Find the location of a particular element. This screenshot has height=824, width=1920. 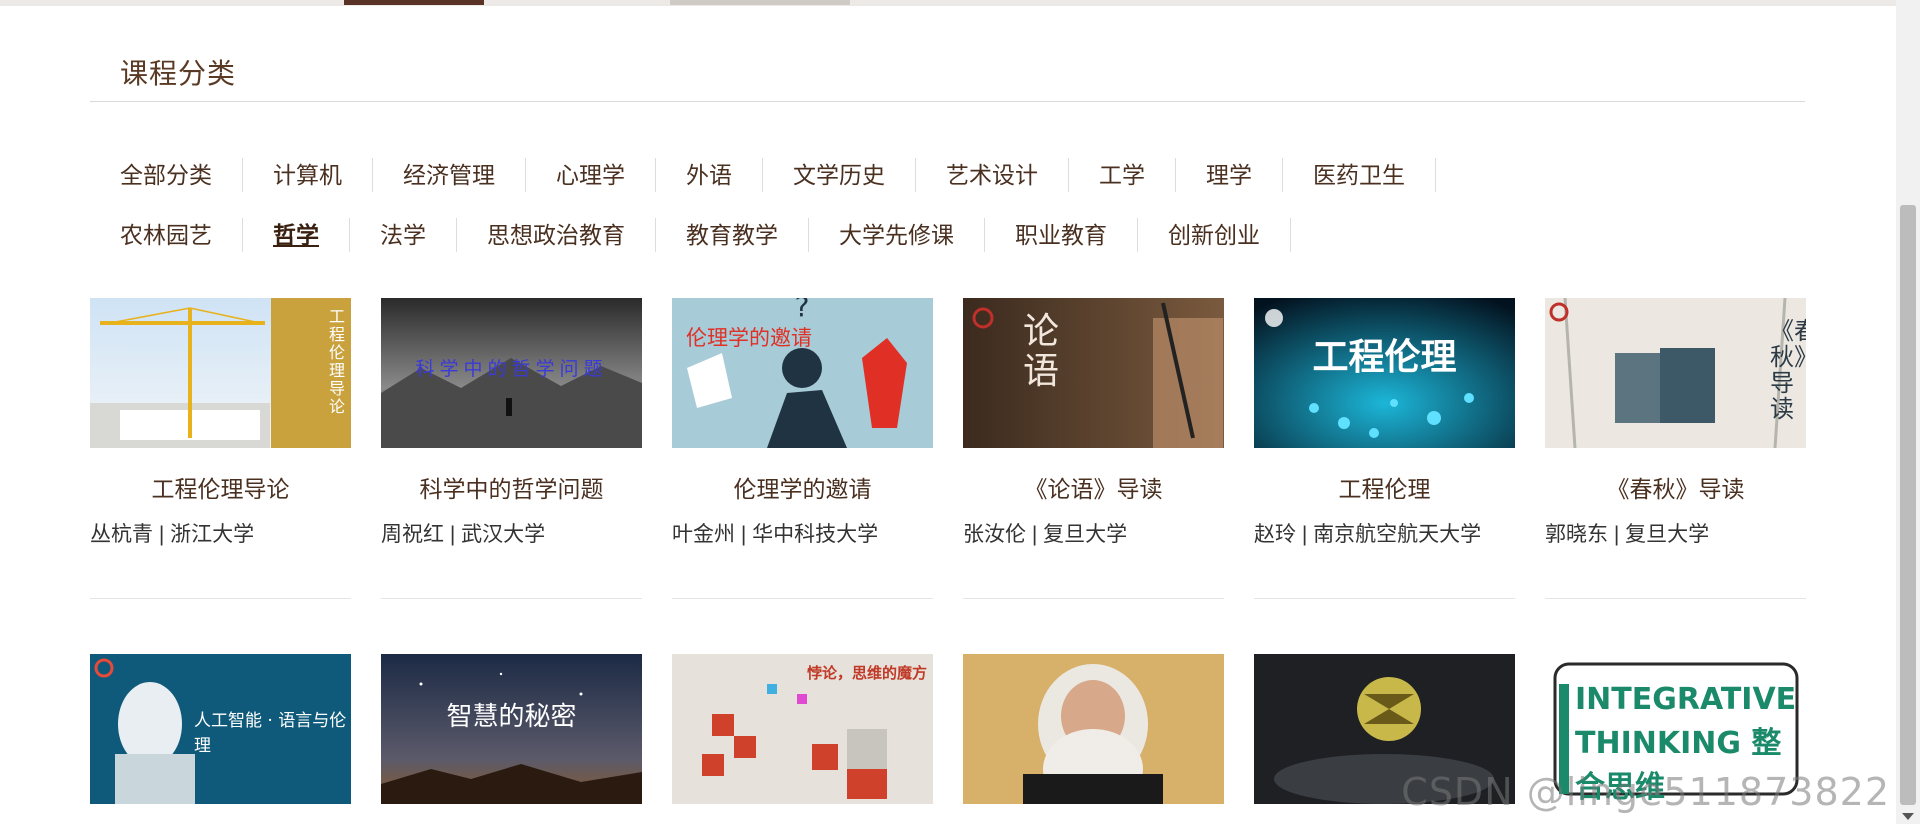

course-cover: 工程伦理导论 is located at coordinates (220, 373).